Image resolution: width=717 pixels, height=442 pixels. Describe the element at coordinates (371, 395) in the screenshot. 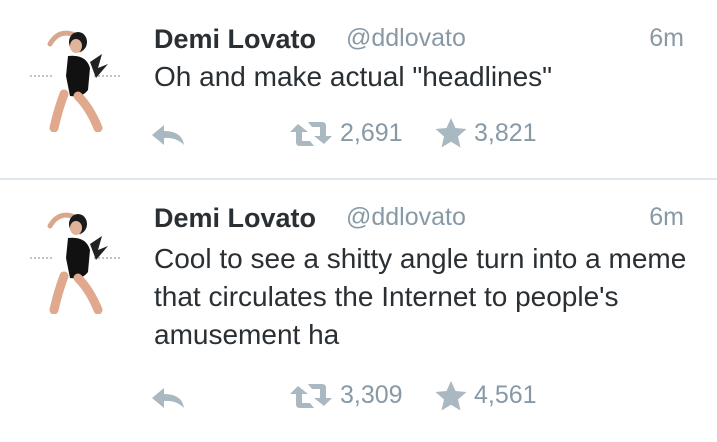

I see `retweet-count: 3,309` at that location.